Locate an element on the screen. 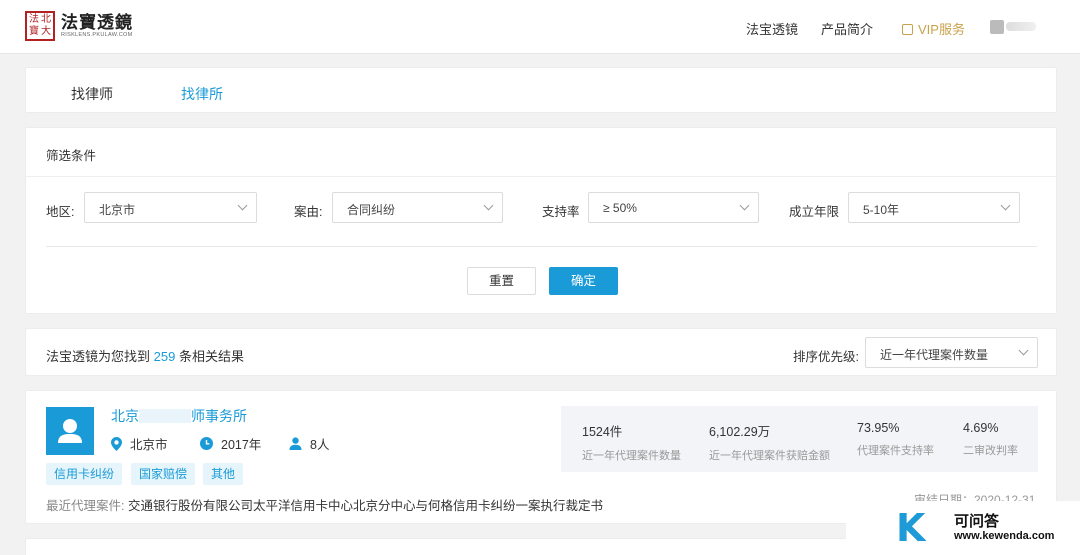  firm-people-value: 8人 is located at coordinates (320, 445).